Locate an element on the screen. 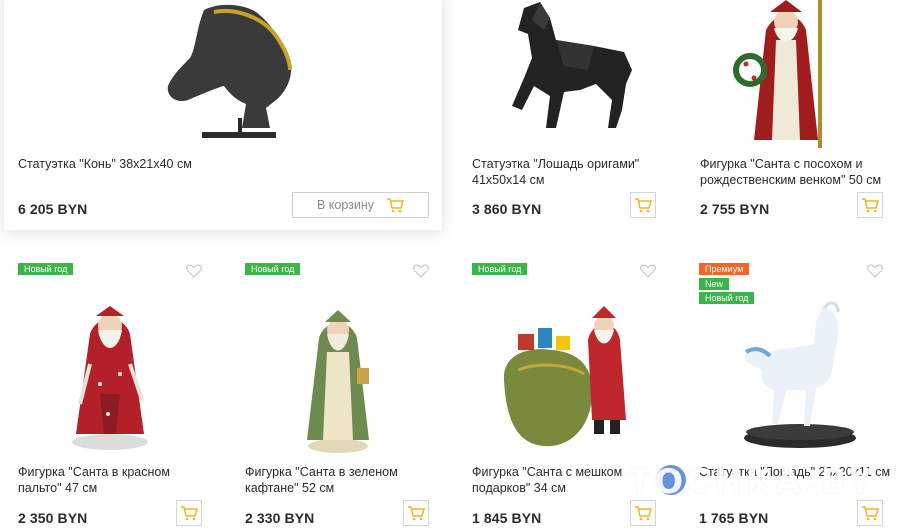 The image size is (900, 532). product-price: 2 755 BYN is located at coordinates (735, 209).